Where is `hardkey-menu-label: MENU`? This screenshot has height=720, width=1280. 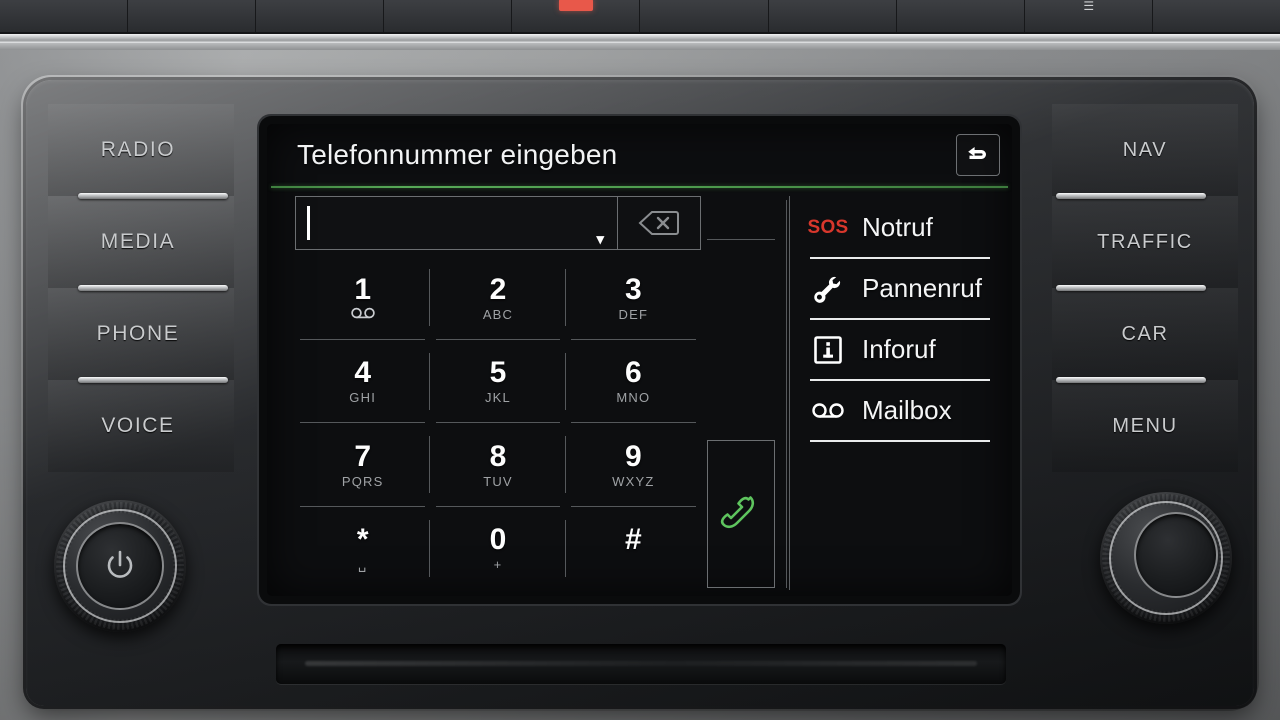
hardkey-menu-label: MENU is located at coordinates (1145, 425).